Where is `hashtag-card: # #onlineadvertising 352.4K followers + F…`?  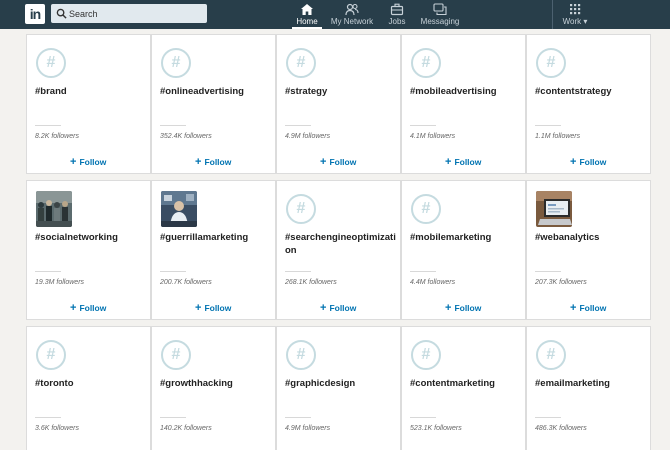 hashtag-card: # #onlineadvertising 352.4K followers + F… is located at coordinates (213, 104).